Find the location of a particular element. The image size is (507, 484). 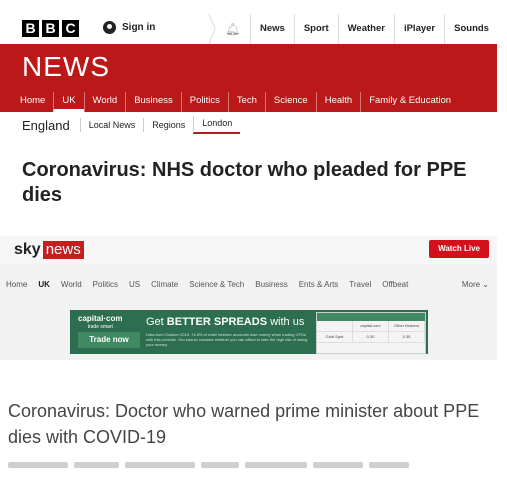

nav-sport: Sport is located at coordinates (315, 29).